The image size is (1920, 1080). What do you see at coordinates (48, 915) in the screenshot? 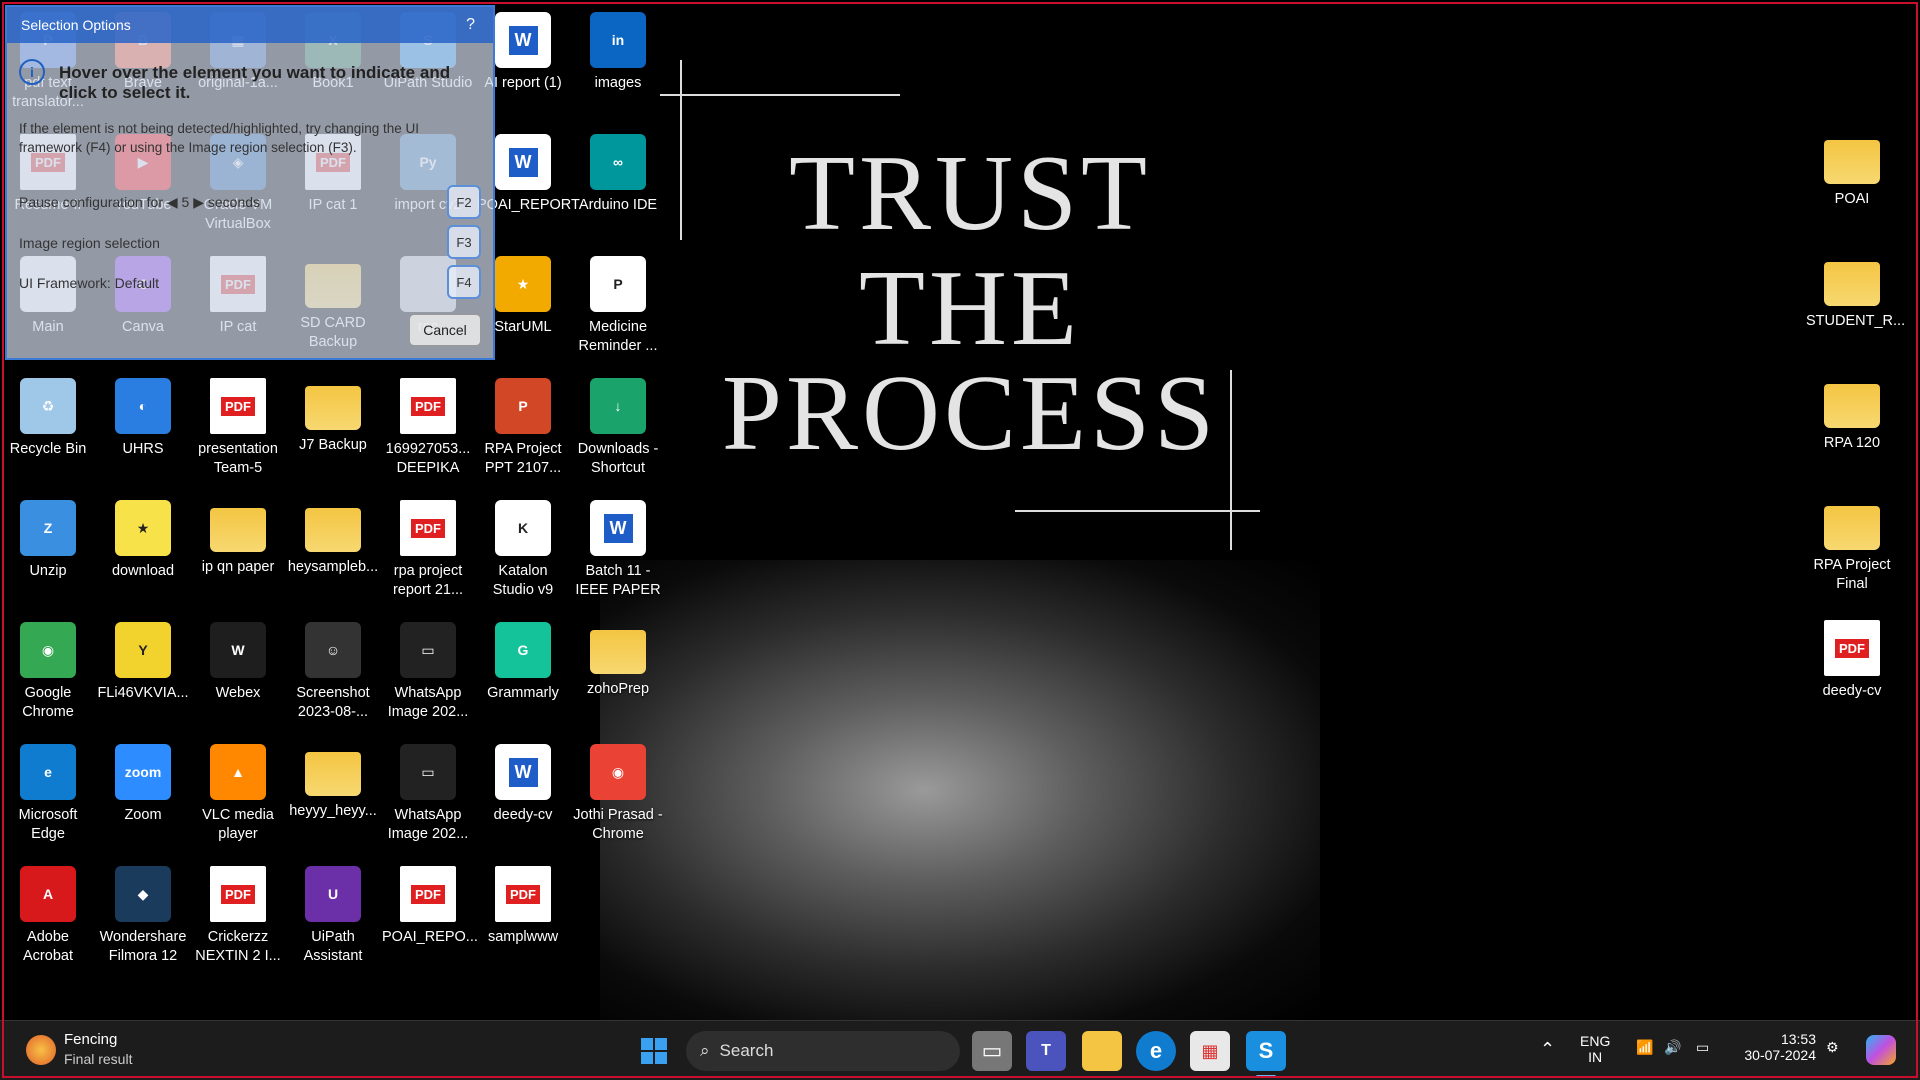
I see `desktop-icon: A Adobe Acrobat` at bounding box center [48, 915].